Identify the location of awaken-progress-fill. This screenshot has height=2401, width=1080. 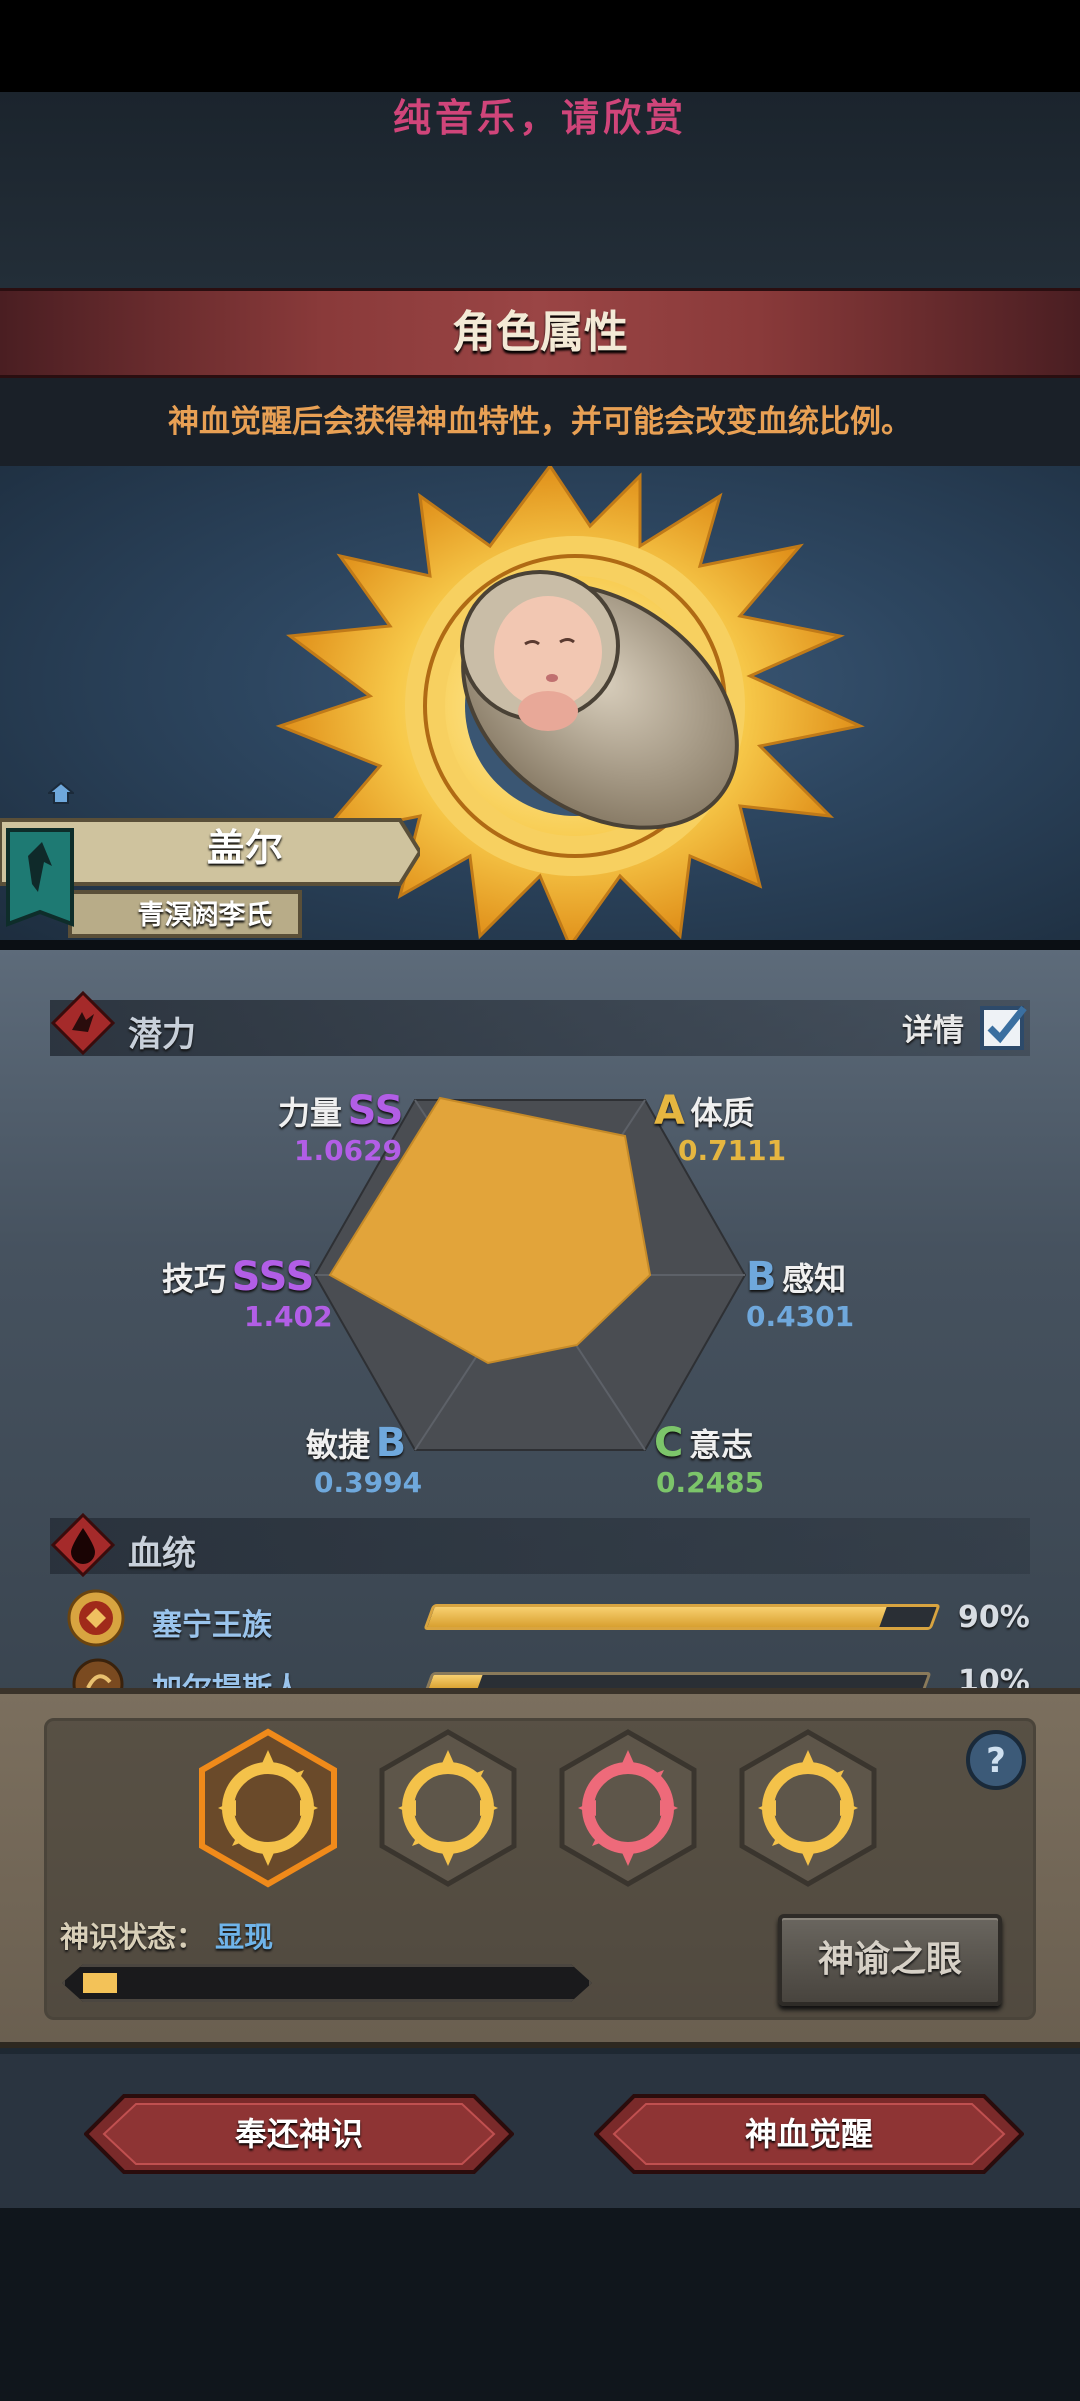
(100, 1983).